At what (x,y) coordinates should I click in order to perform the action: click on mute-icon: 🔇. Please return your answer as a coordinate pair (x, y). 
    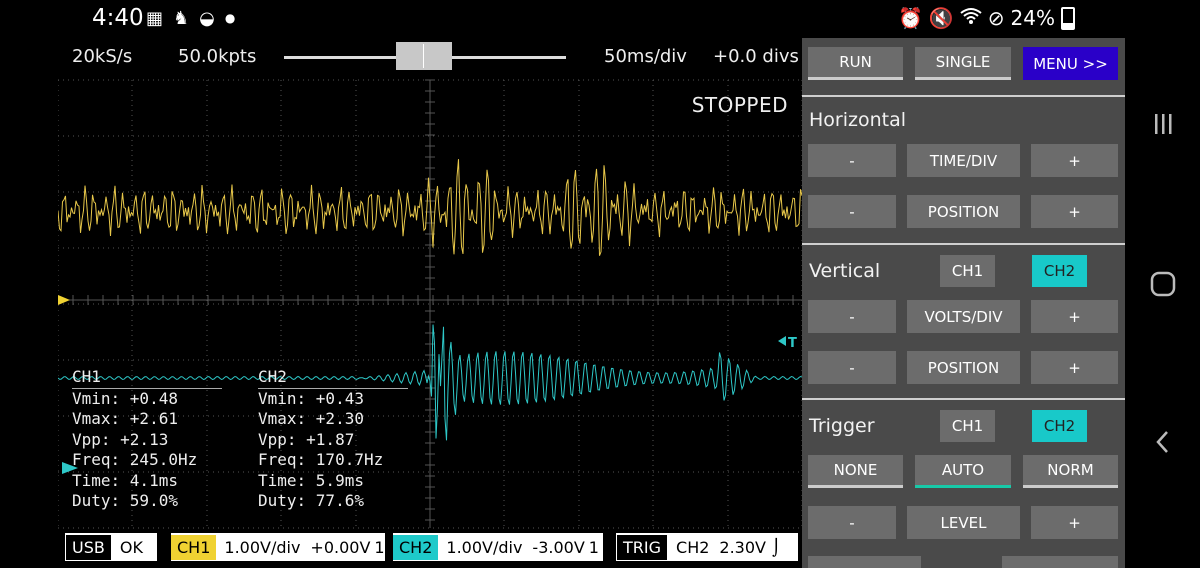
    Looking at the image, I should click on (941, 18).